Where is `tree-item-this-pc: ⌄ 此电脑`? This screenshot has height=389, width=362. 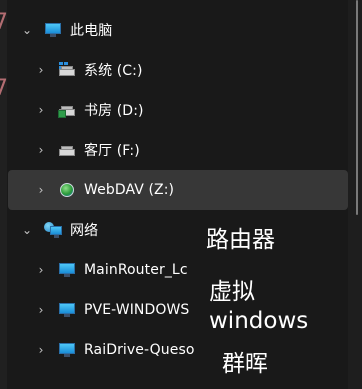
tree-item-this-pc: ⌄ 此电脑 is located at coordinates (178, 30).